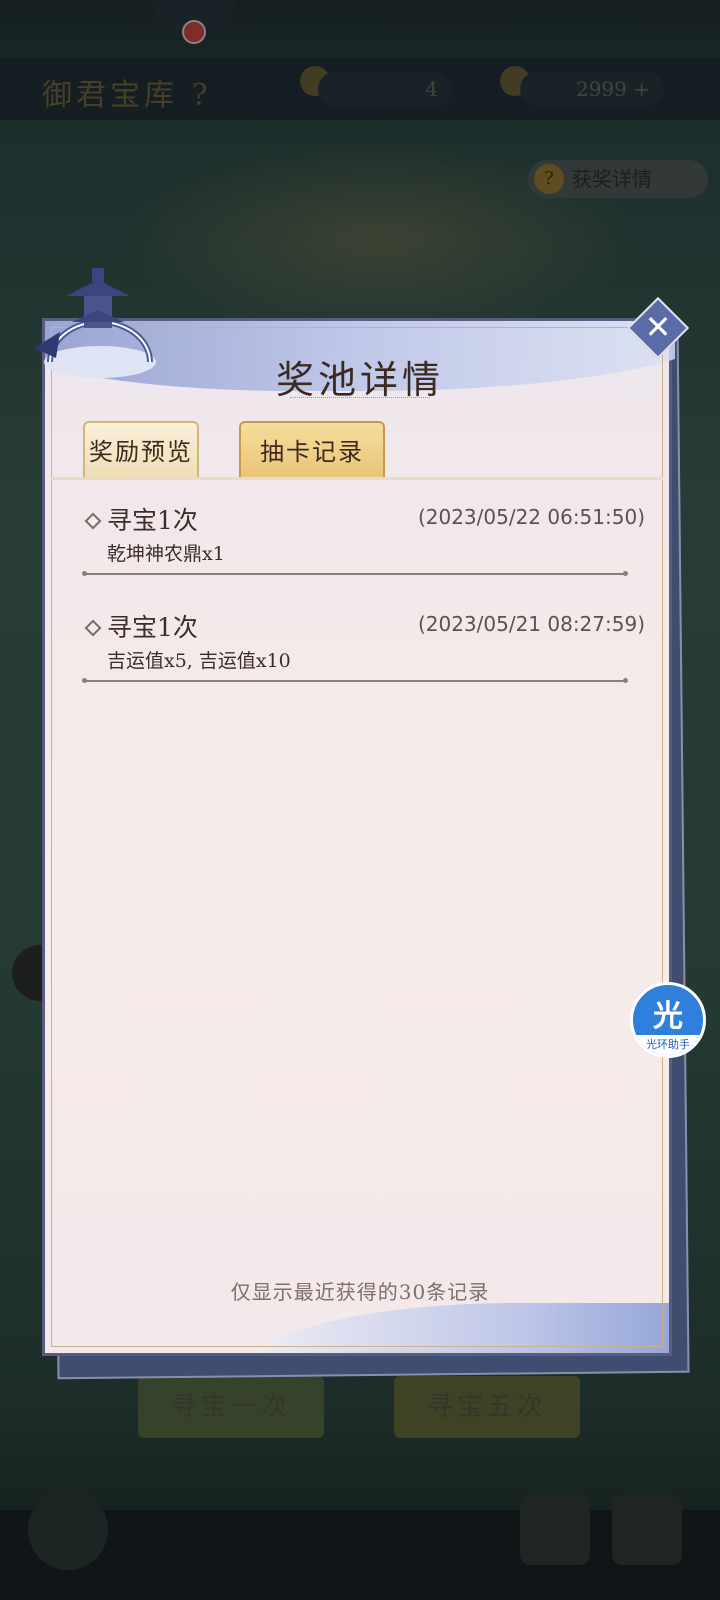  What do you see at coordinates (141, 450) in the screenshot?
I see `tab-reward-preview: 奖励预览` at bounding box center [141, 450].